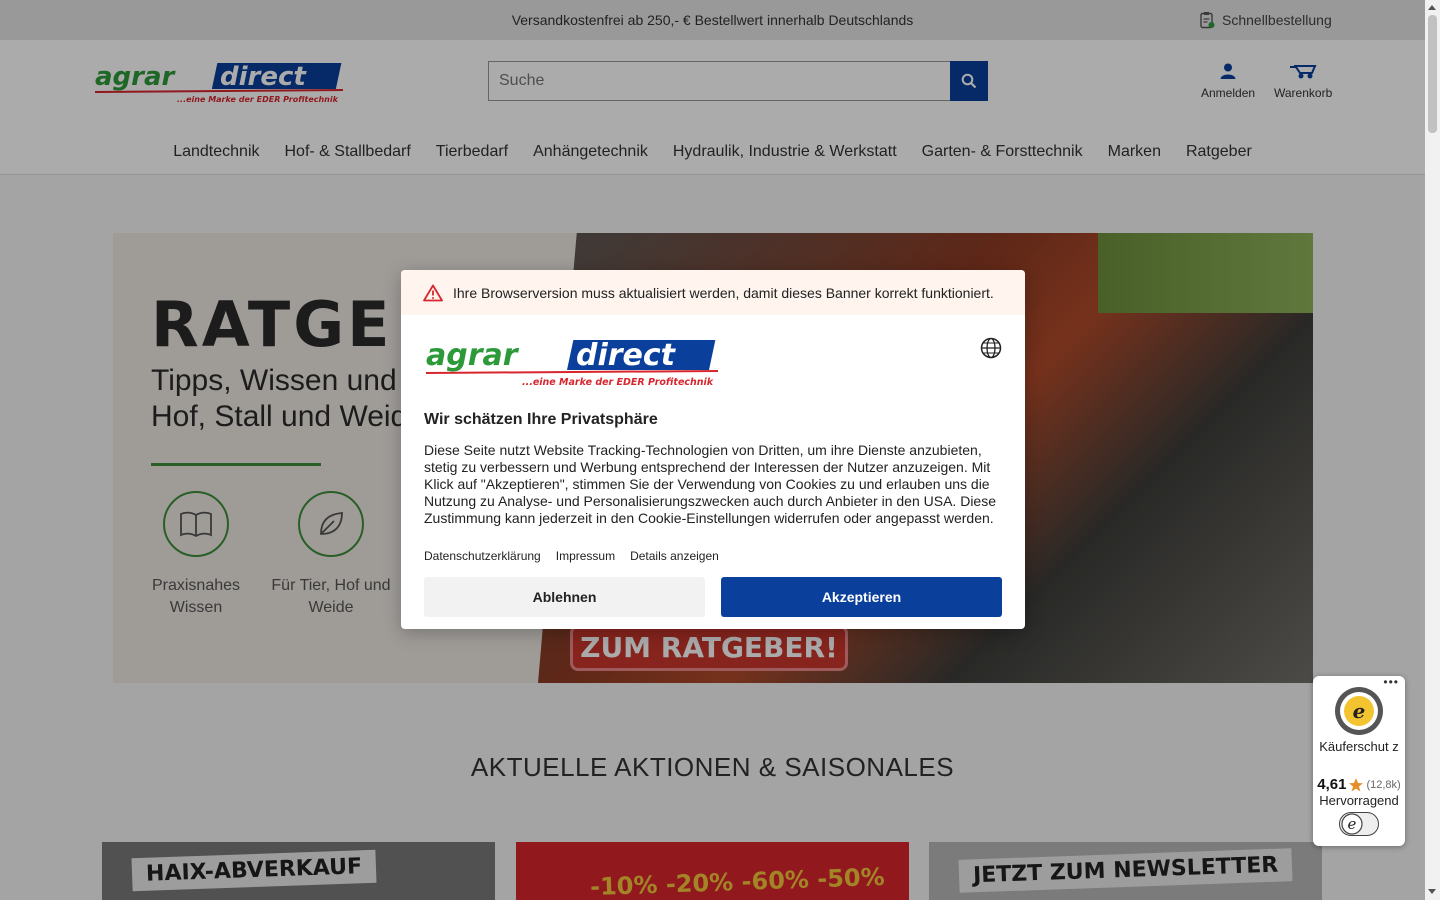 The width and height of the screenshot is (1440, 900). Describe the element at coordinates (991, 348) in the screenshot. I see `language-globe-icon` at that location.